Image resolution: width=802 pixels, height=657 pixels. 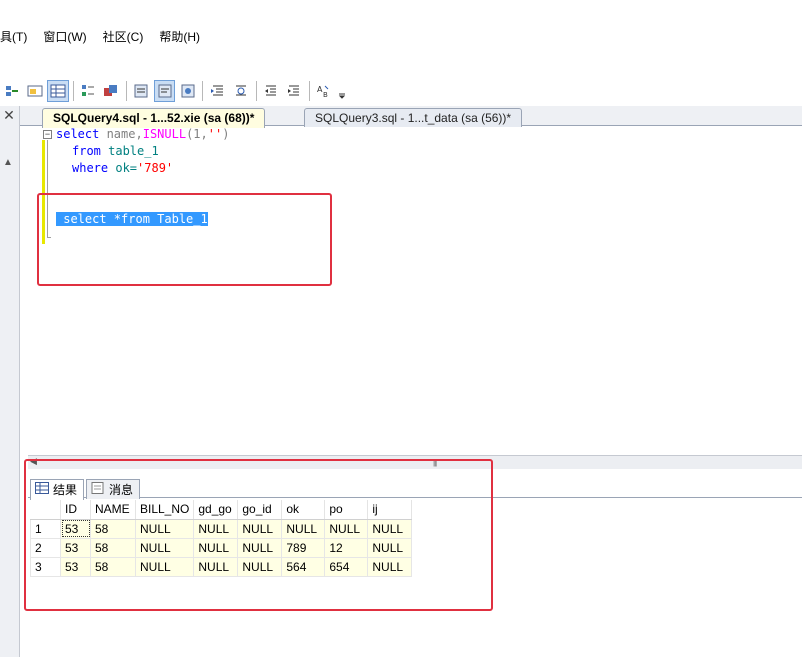 I want to click on keyword-from: from, so click(x=86, y=151).